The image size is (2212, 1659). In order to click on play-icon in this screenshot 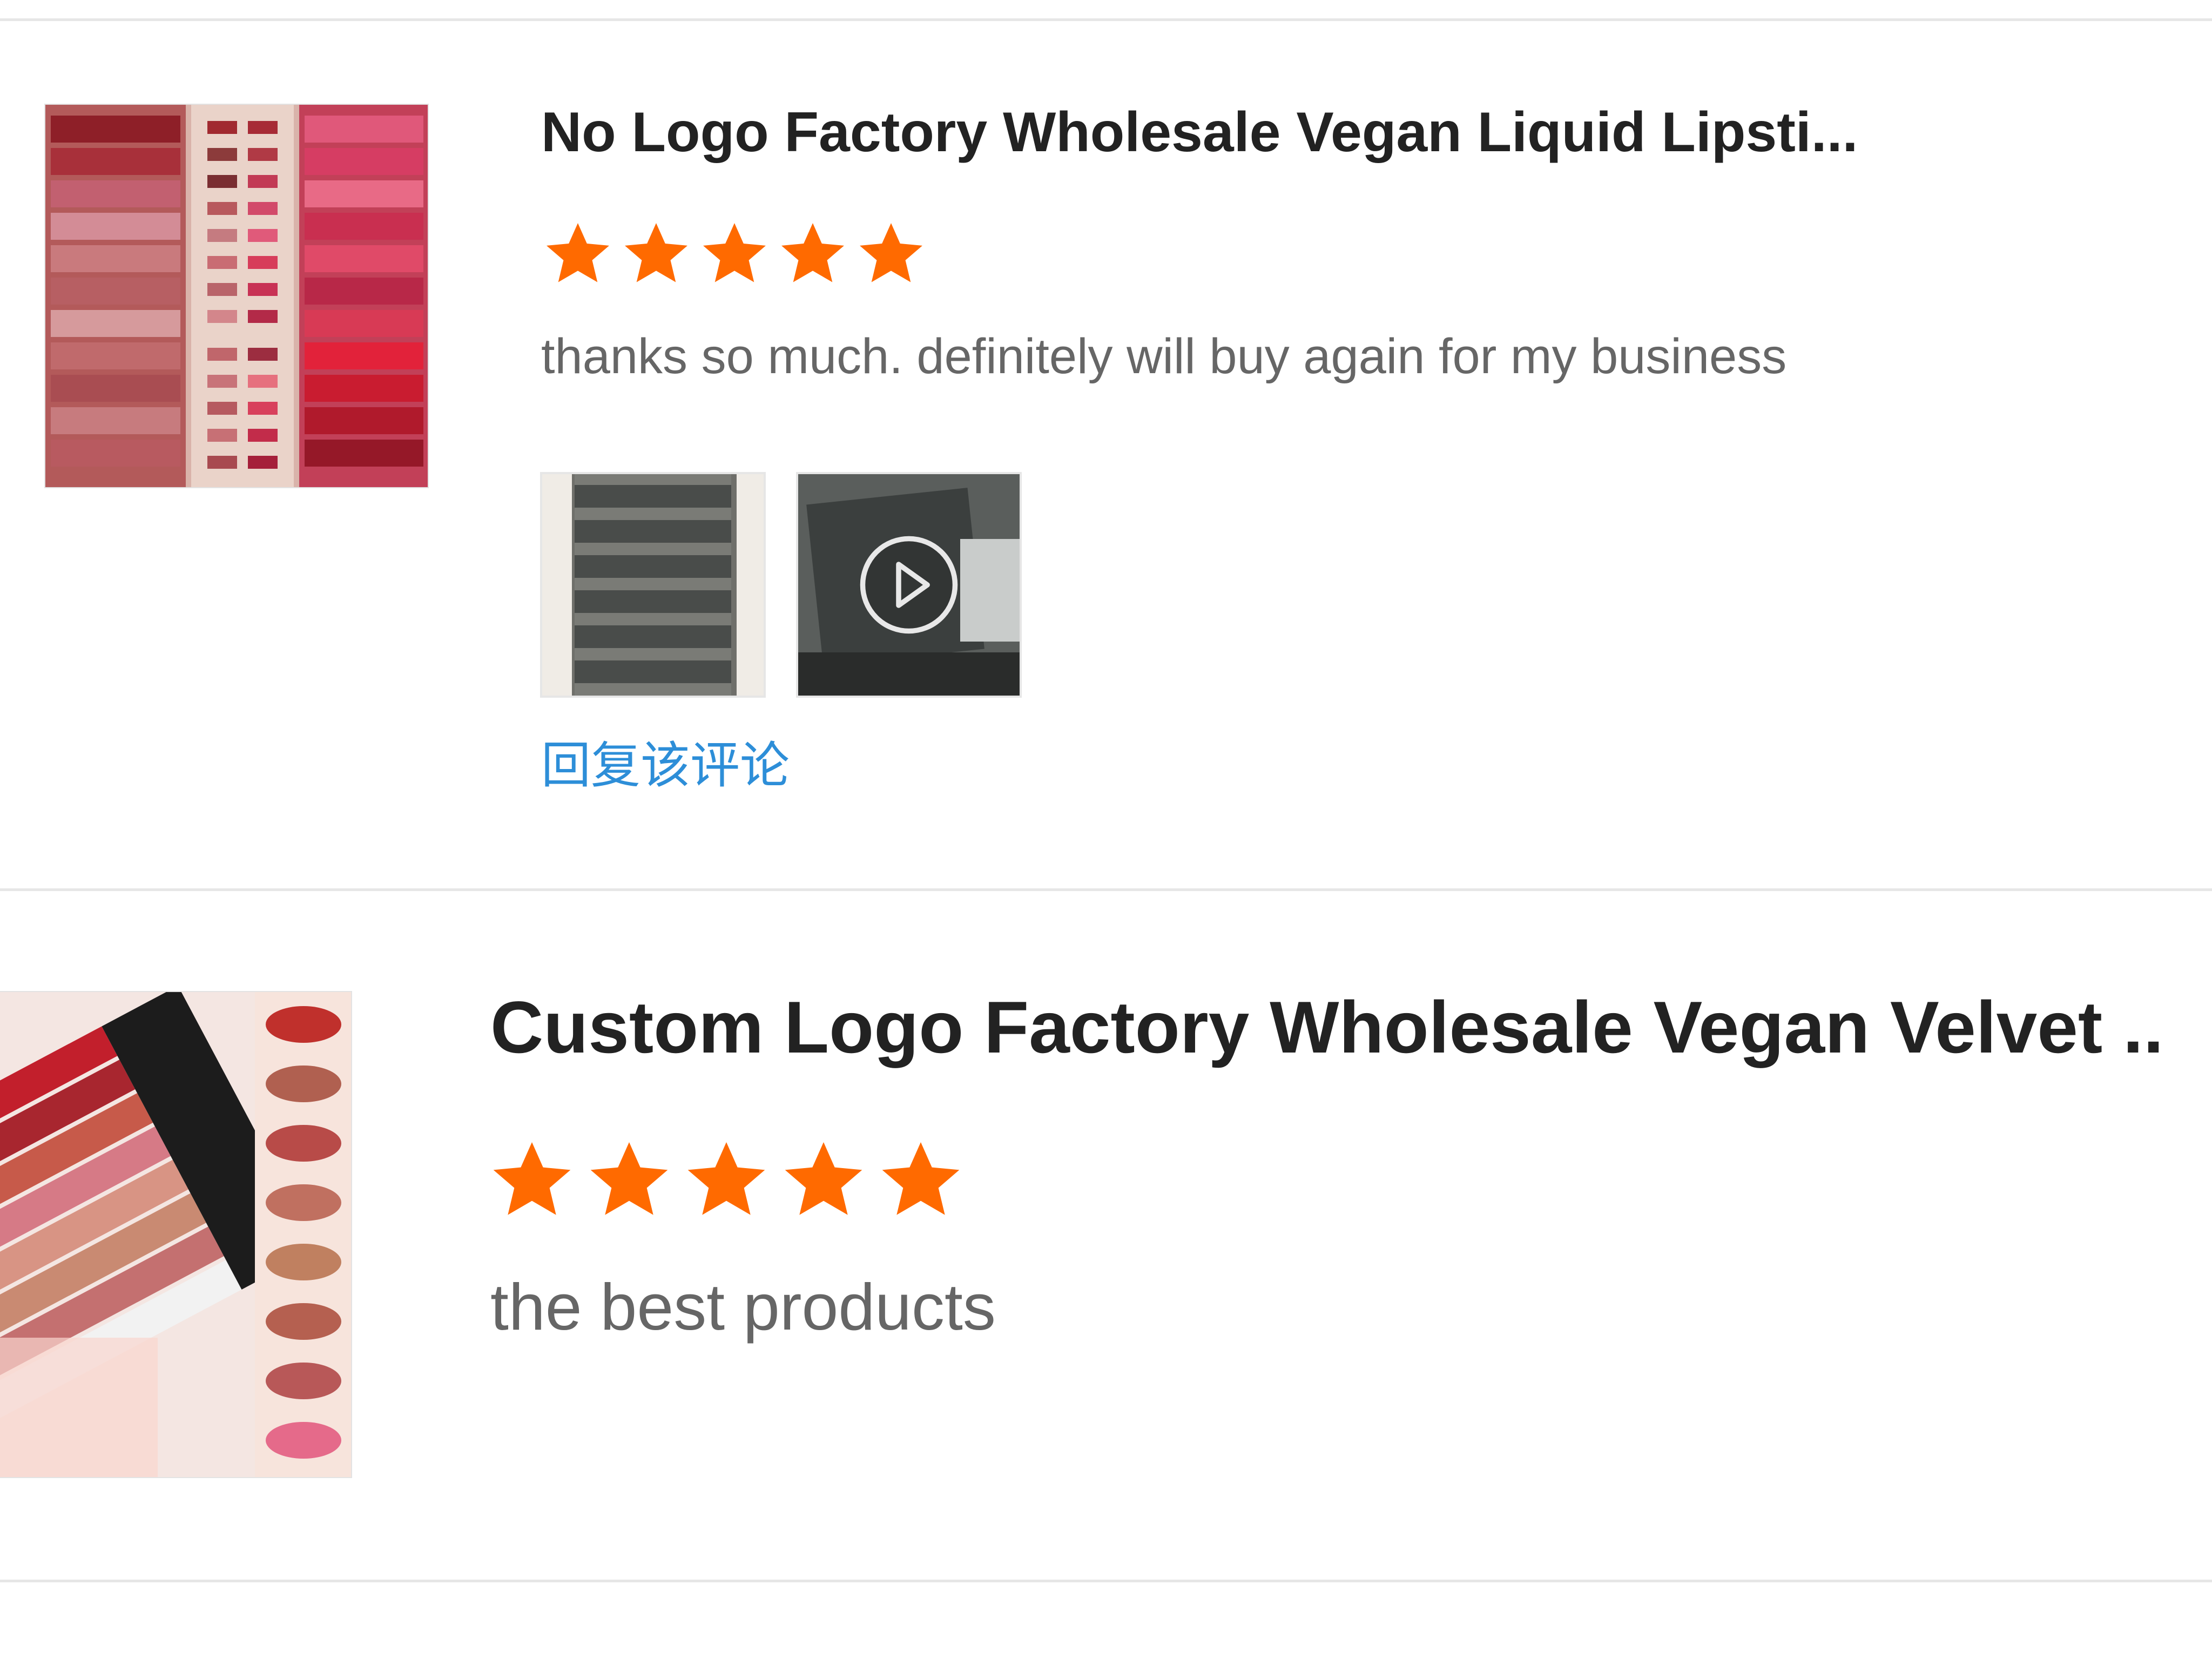, I will do `click(909, 585)`.